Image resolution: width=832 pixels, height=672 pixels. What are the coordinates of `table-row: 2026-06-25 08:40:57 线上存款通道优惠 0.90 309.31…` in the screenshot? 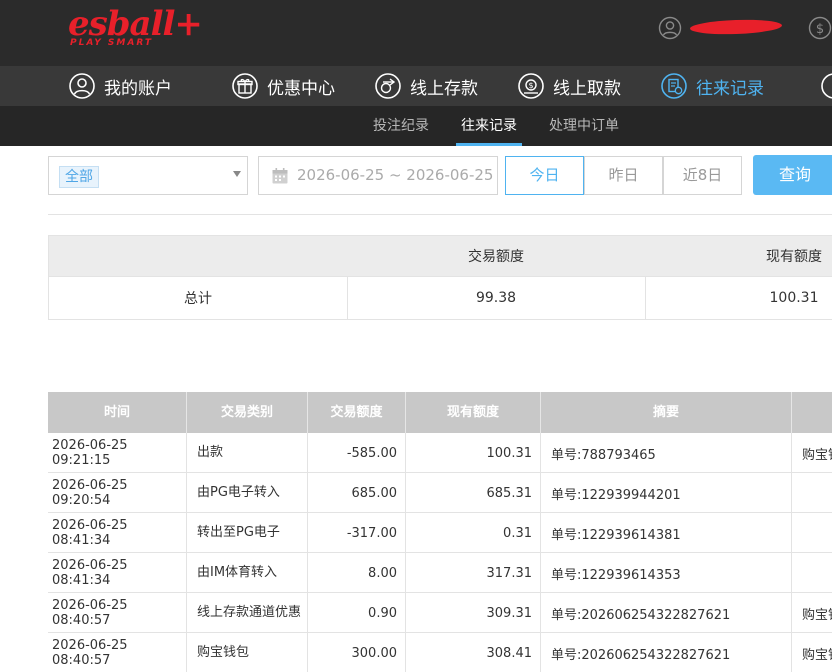 It's located at (440, 613).